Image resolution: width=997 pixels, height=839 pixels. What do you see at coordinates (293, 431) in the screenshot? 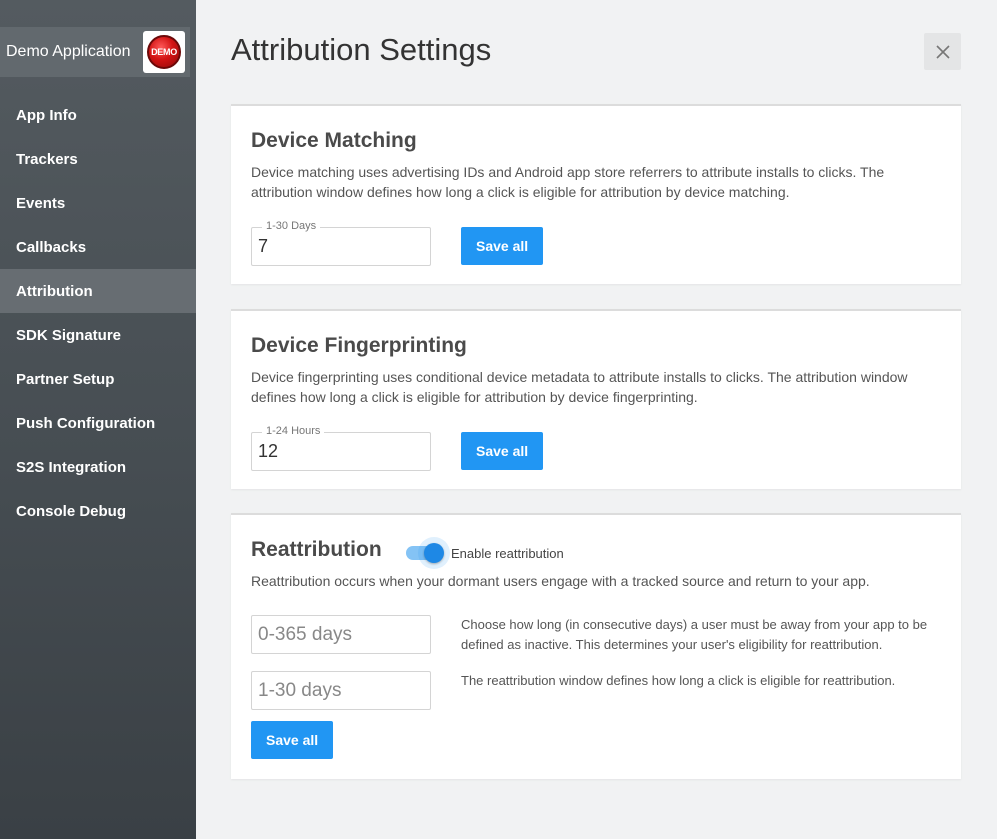
I see `device-fingerprinting-window-label: 1-24 Hours` at bounding box center [293, 431].